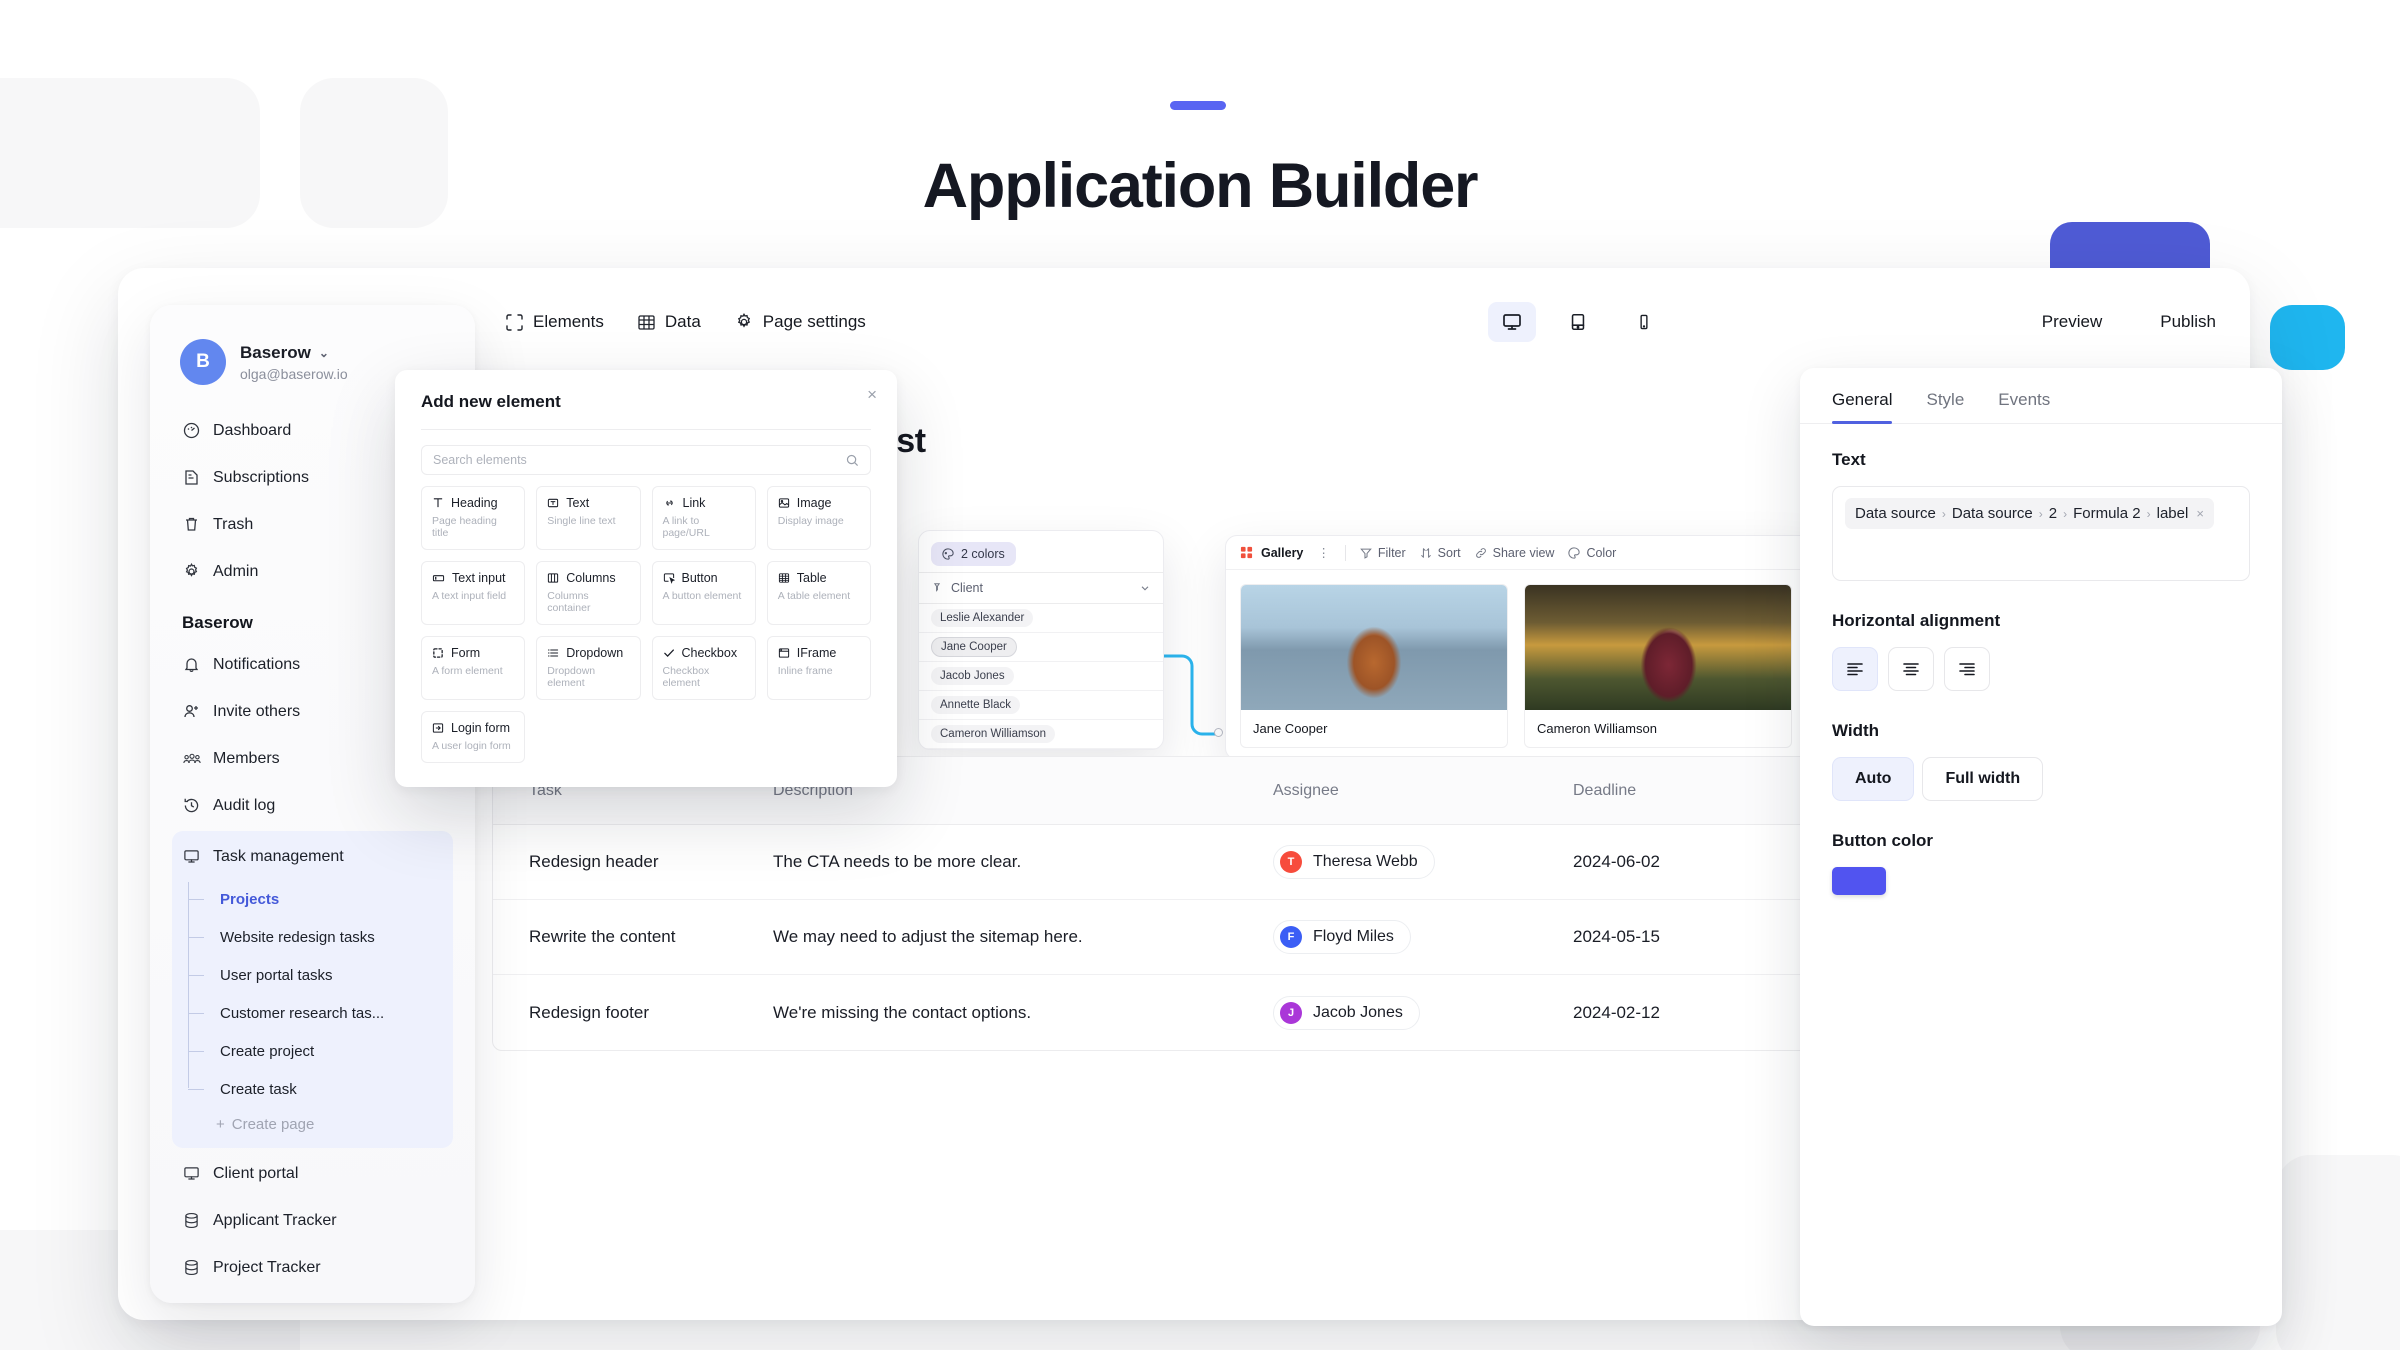  What do you see at coordinates (278, 856) in the screenshot?
I see `sidebar-item-label: Task management` at bounding box center [278, 856].